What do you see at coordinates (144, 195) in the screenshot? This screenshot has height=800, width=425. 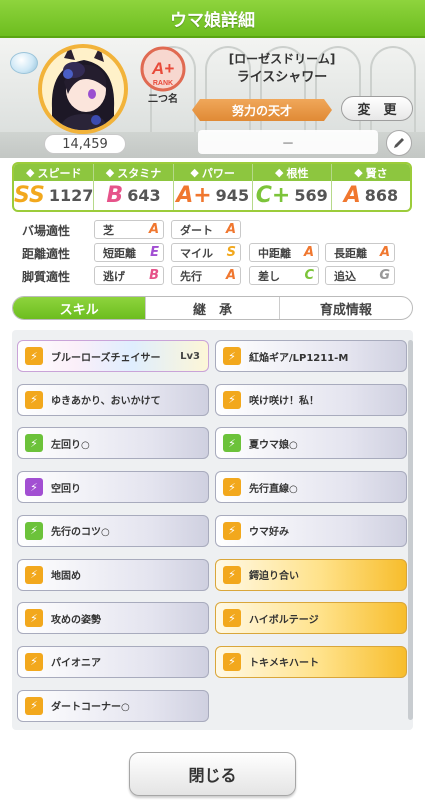 I see `stat-value: 643` at bounding box center [144, 195].